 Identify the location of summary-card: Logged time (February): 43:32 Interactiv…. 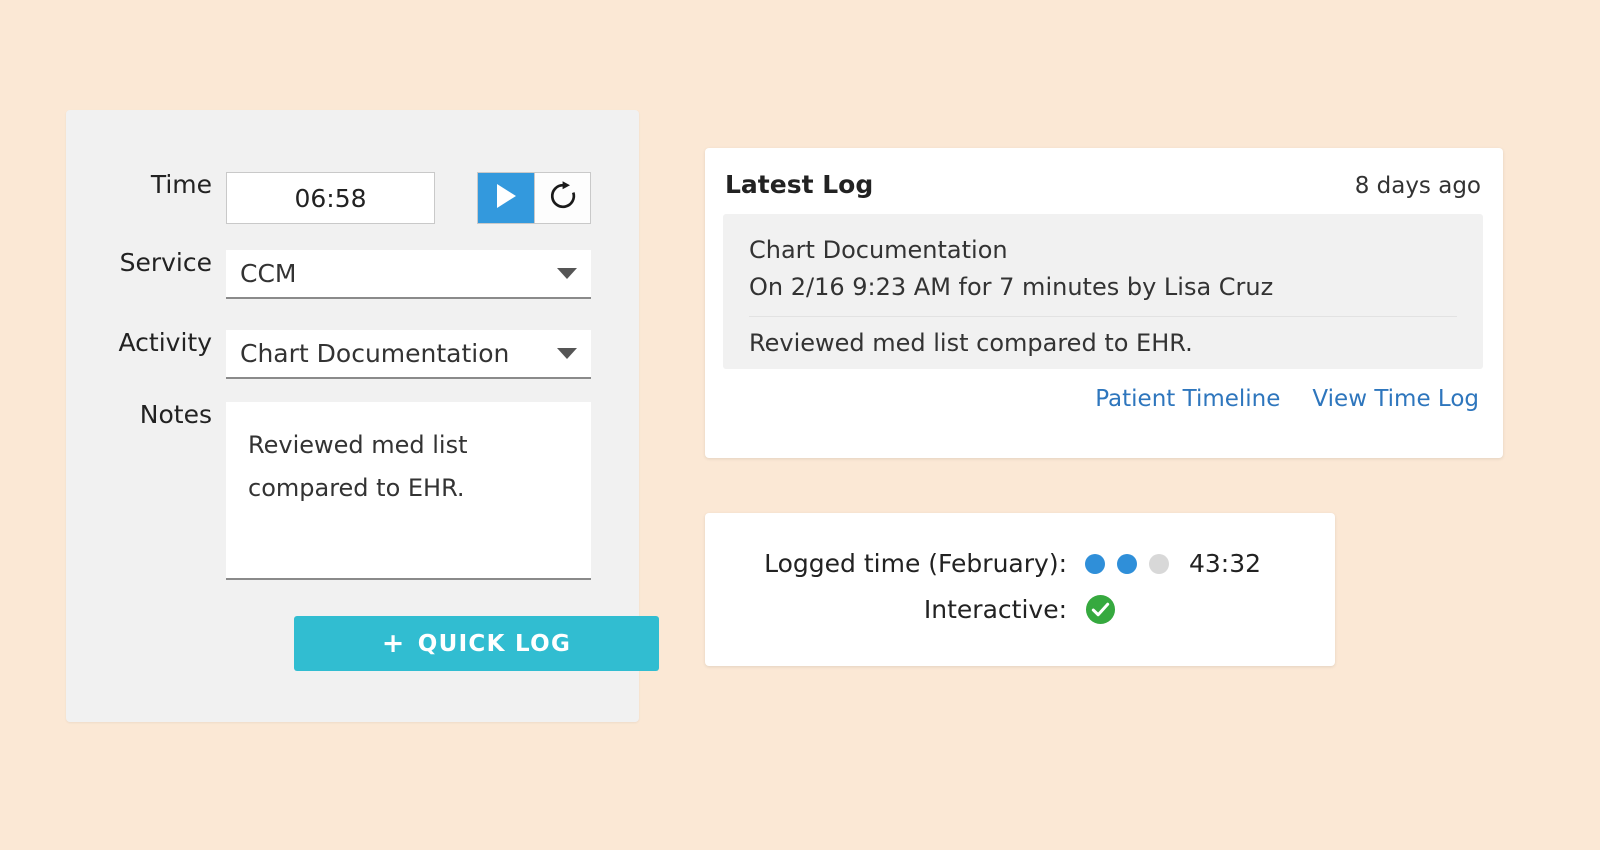
(1020, 589).